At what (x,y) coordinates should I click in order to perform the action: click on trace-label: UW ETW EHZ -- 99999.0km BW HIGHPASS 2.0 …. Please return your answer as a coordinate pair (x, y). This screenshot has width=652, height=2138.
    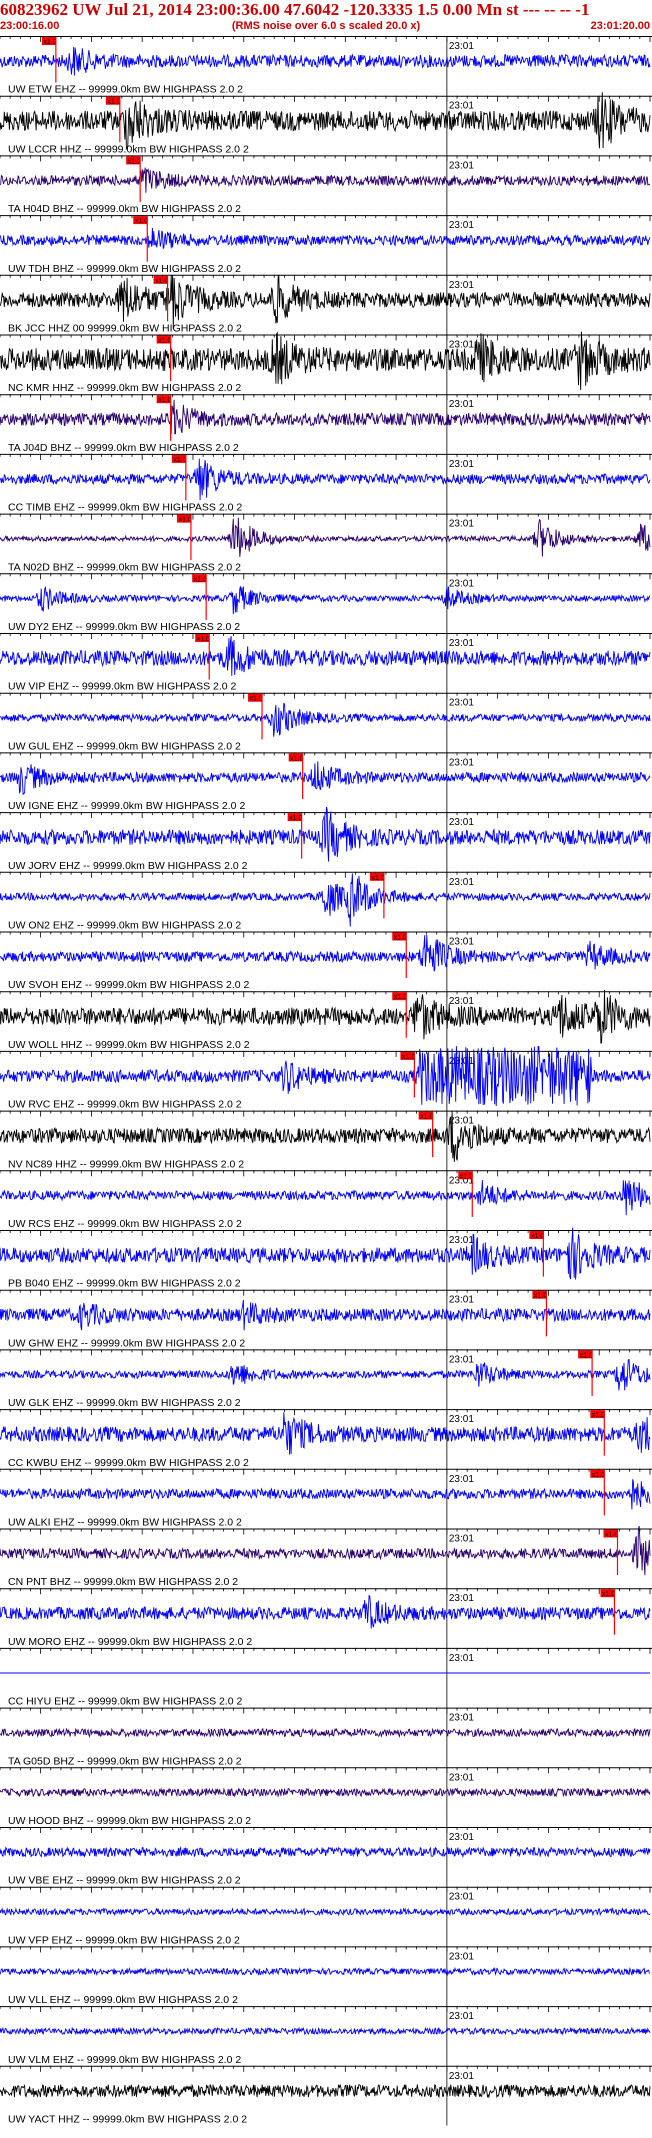
    Looking at the image, I should click on (125, 90).